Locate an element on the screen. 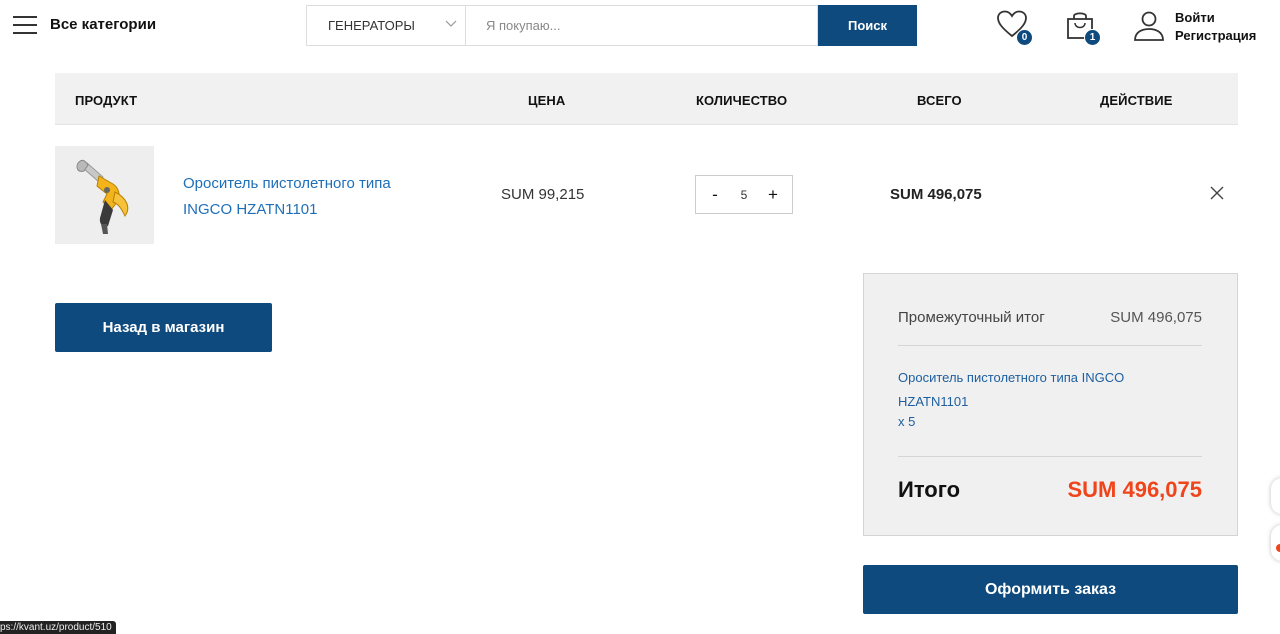  register-link: Регистрация is located at coordinates (1215, 35).